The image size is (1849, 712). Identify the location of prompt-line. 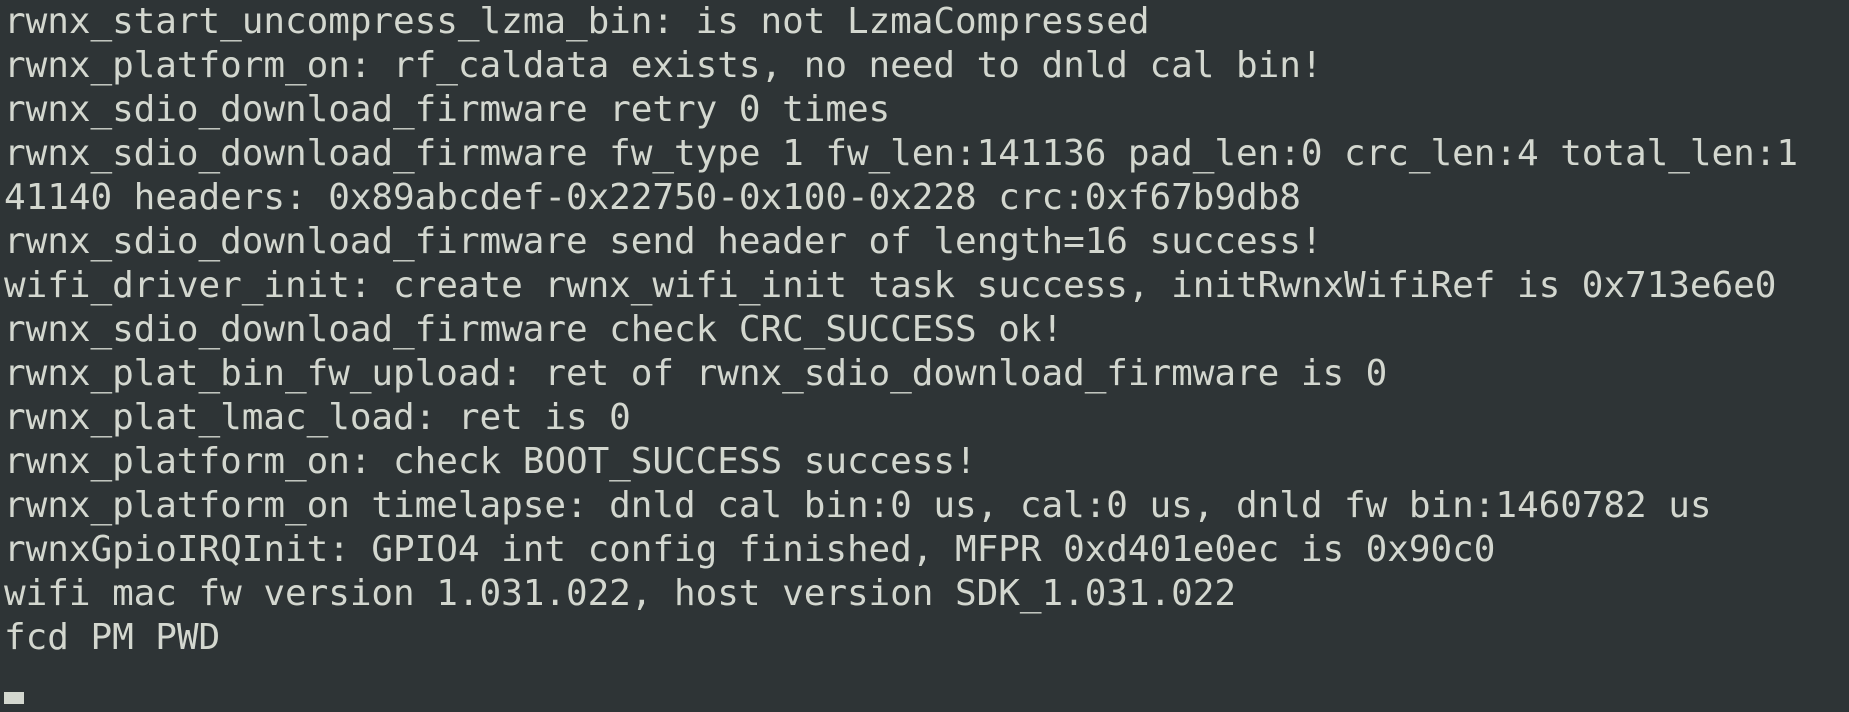
(926, 682).